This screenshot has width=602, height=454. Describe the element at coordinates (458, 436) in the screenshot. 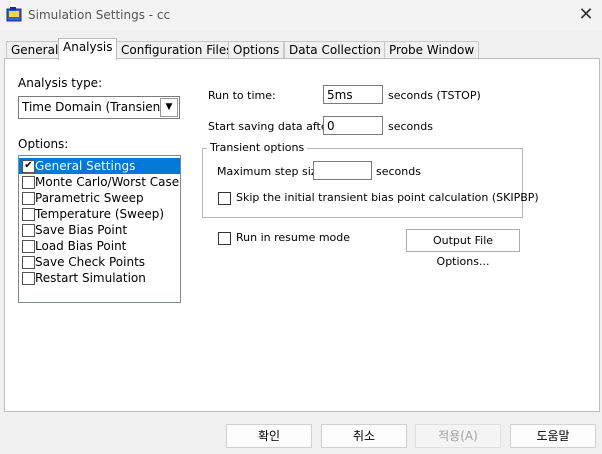

I see `apply-button: 적용(A)` at that location.